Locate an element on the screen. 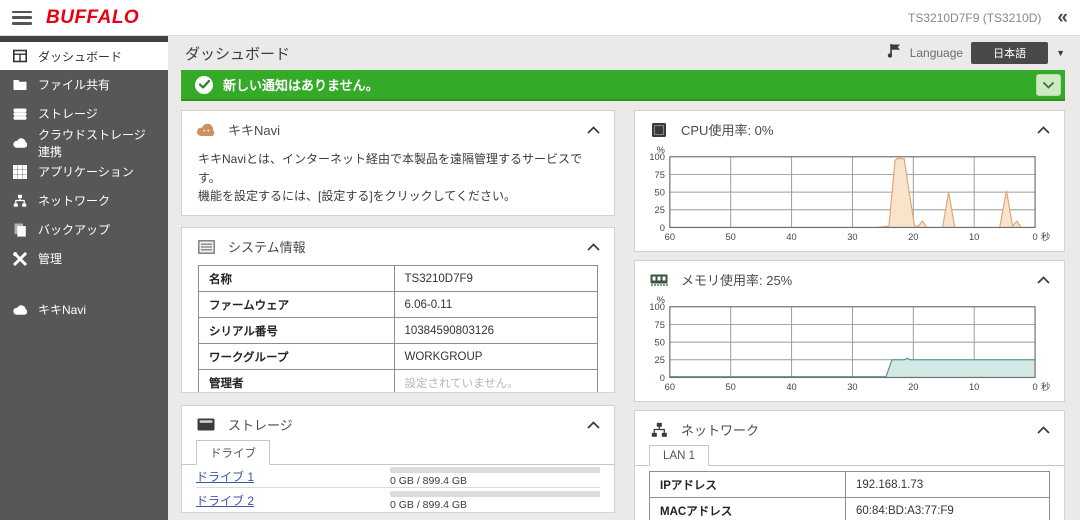  table-row: 名称 TS3210D7F9 is located at coordinates (398, 278).